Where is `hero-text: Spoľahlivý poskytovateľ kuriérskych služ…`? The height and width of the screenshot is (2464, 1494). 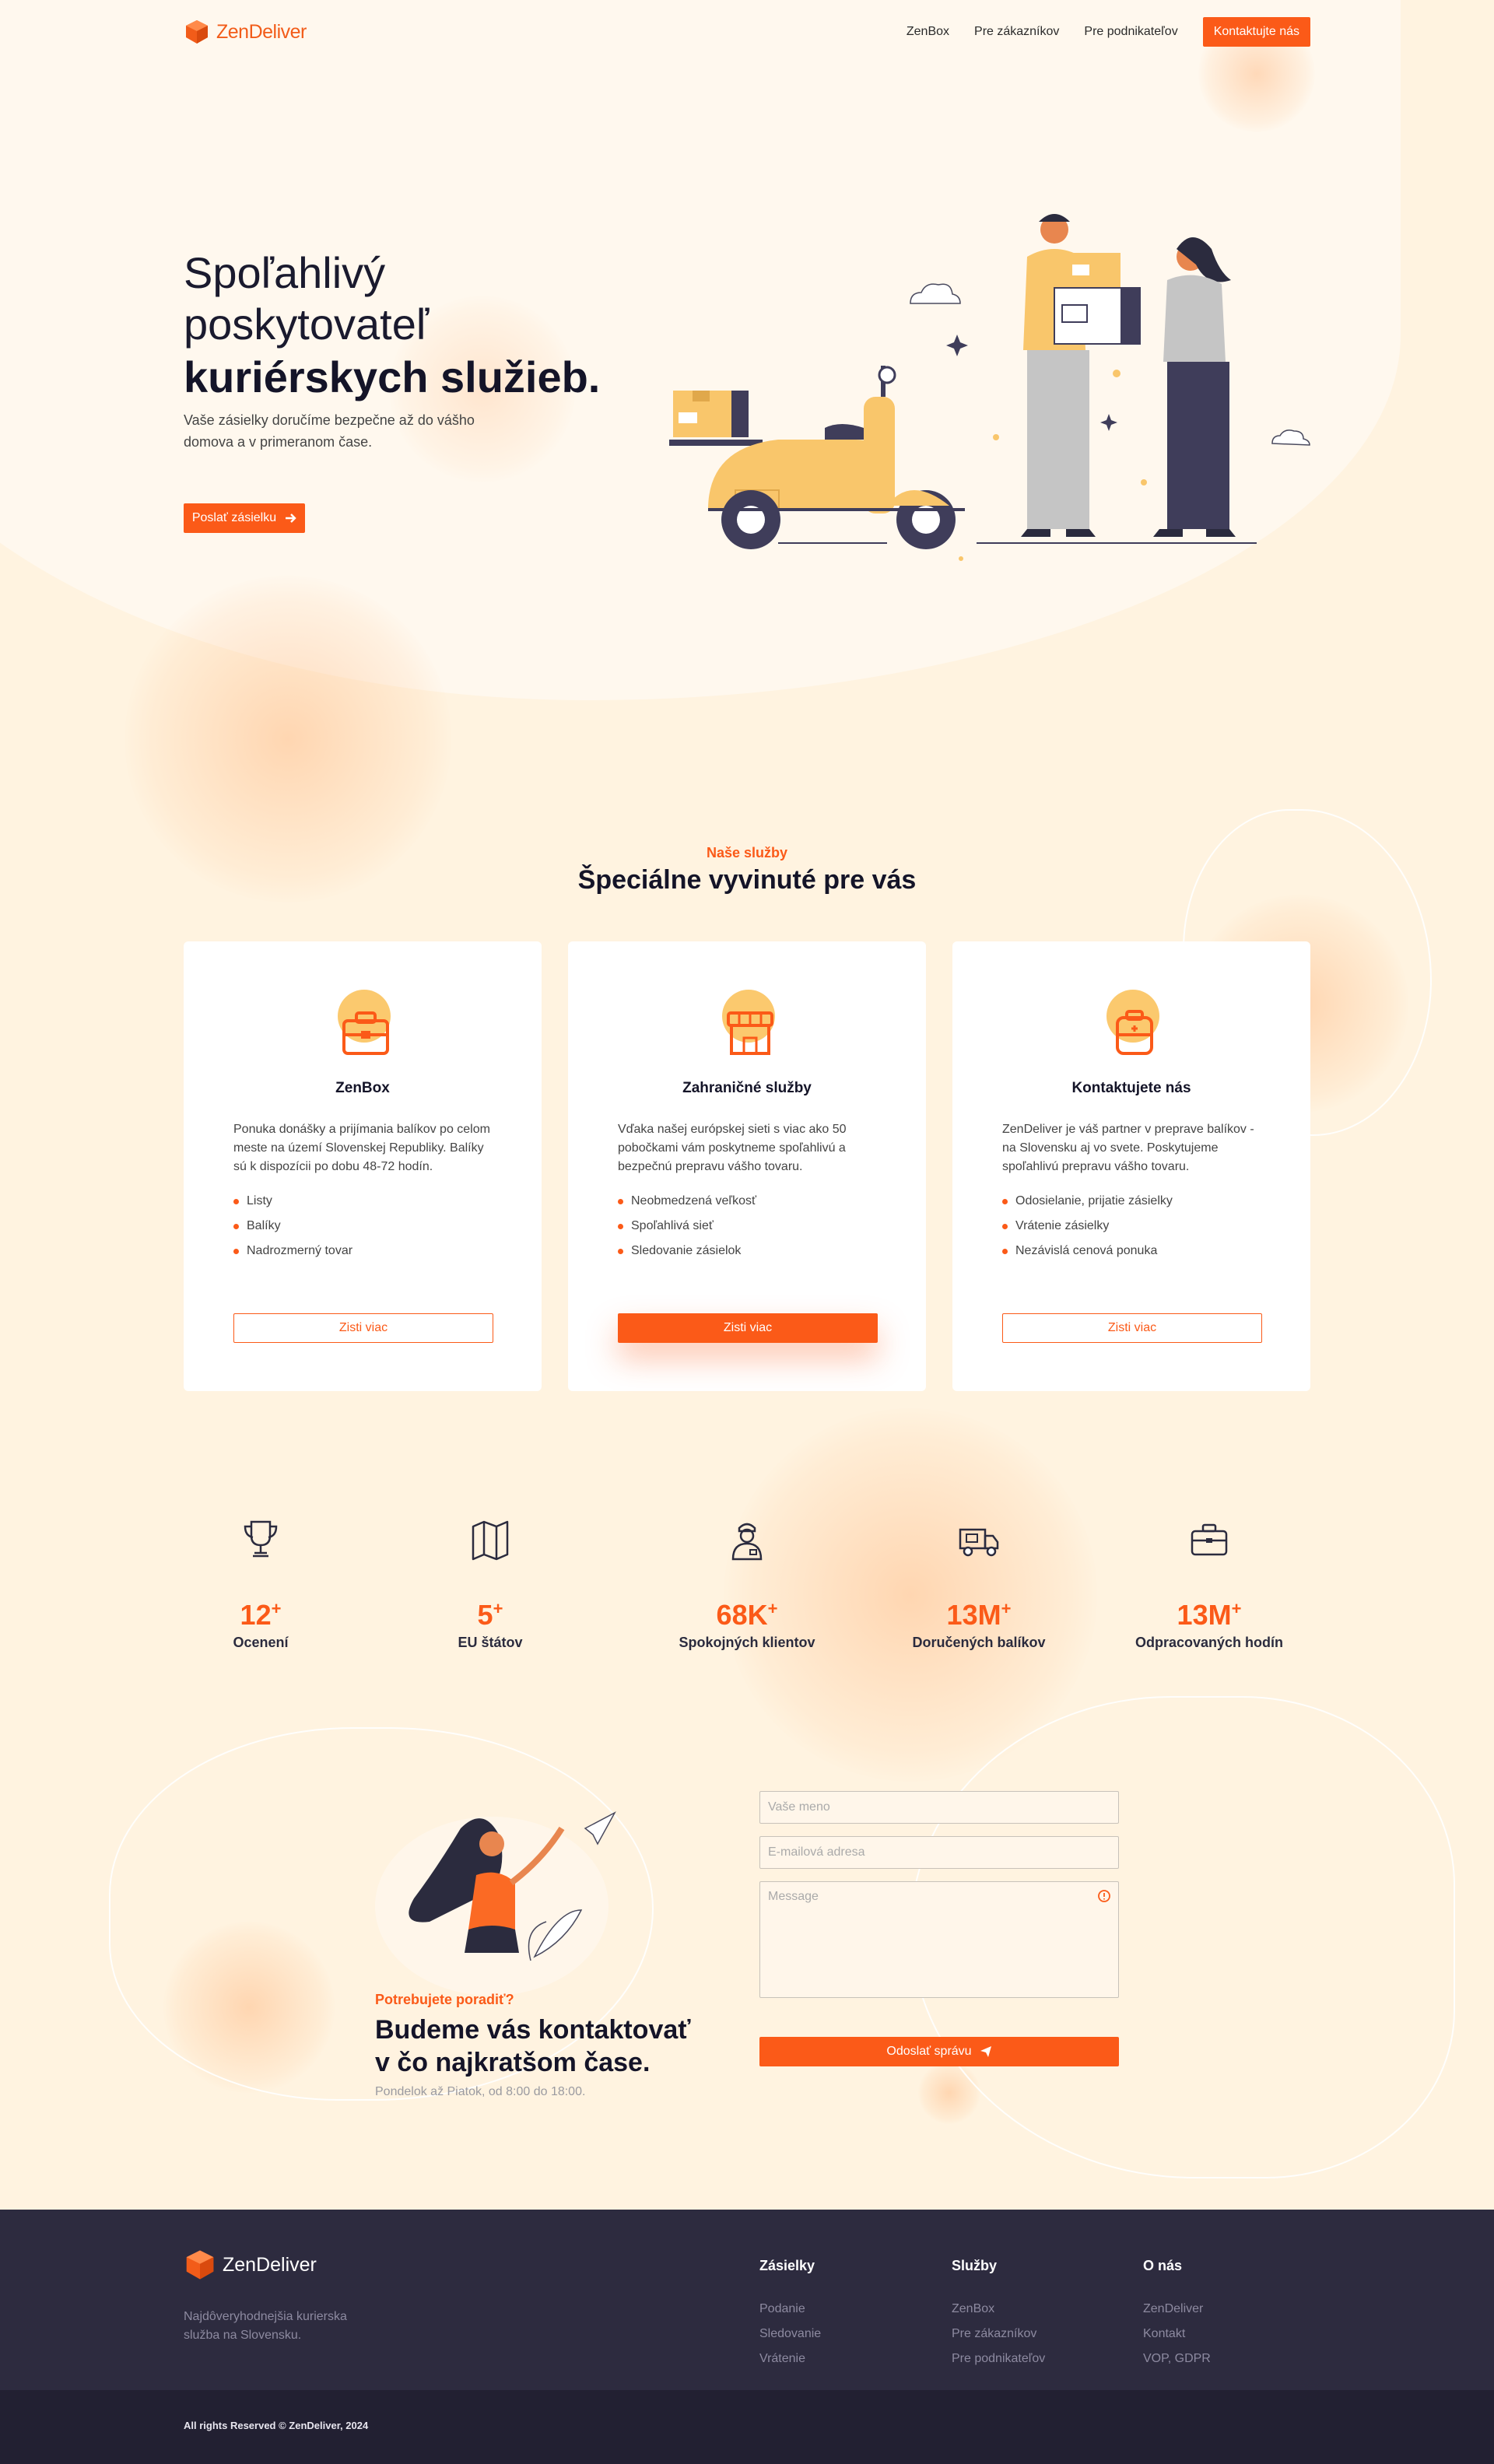 hero-text: Spoľahlivý poskytovateľ kuriérskych služ… is located at coordinates (417, 350).